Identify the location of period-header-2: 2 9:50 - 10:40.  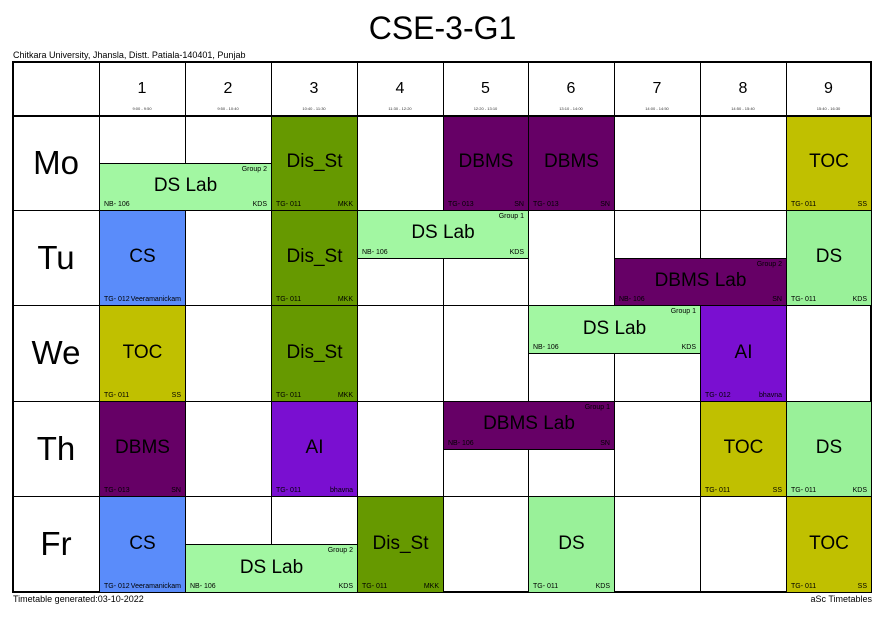
(228, 88).